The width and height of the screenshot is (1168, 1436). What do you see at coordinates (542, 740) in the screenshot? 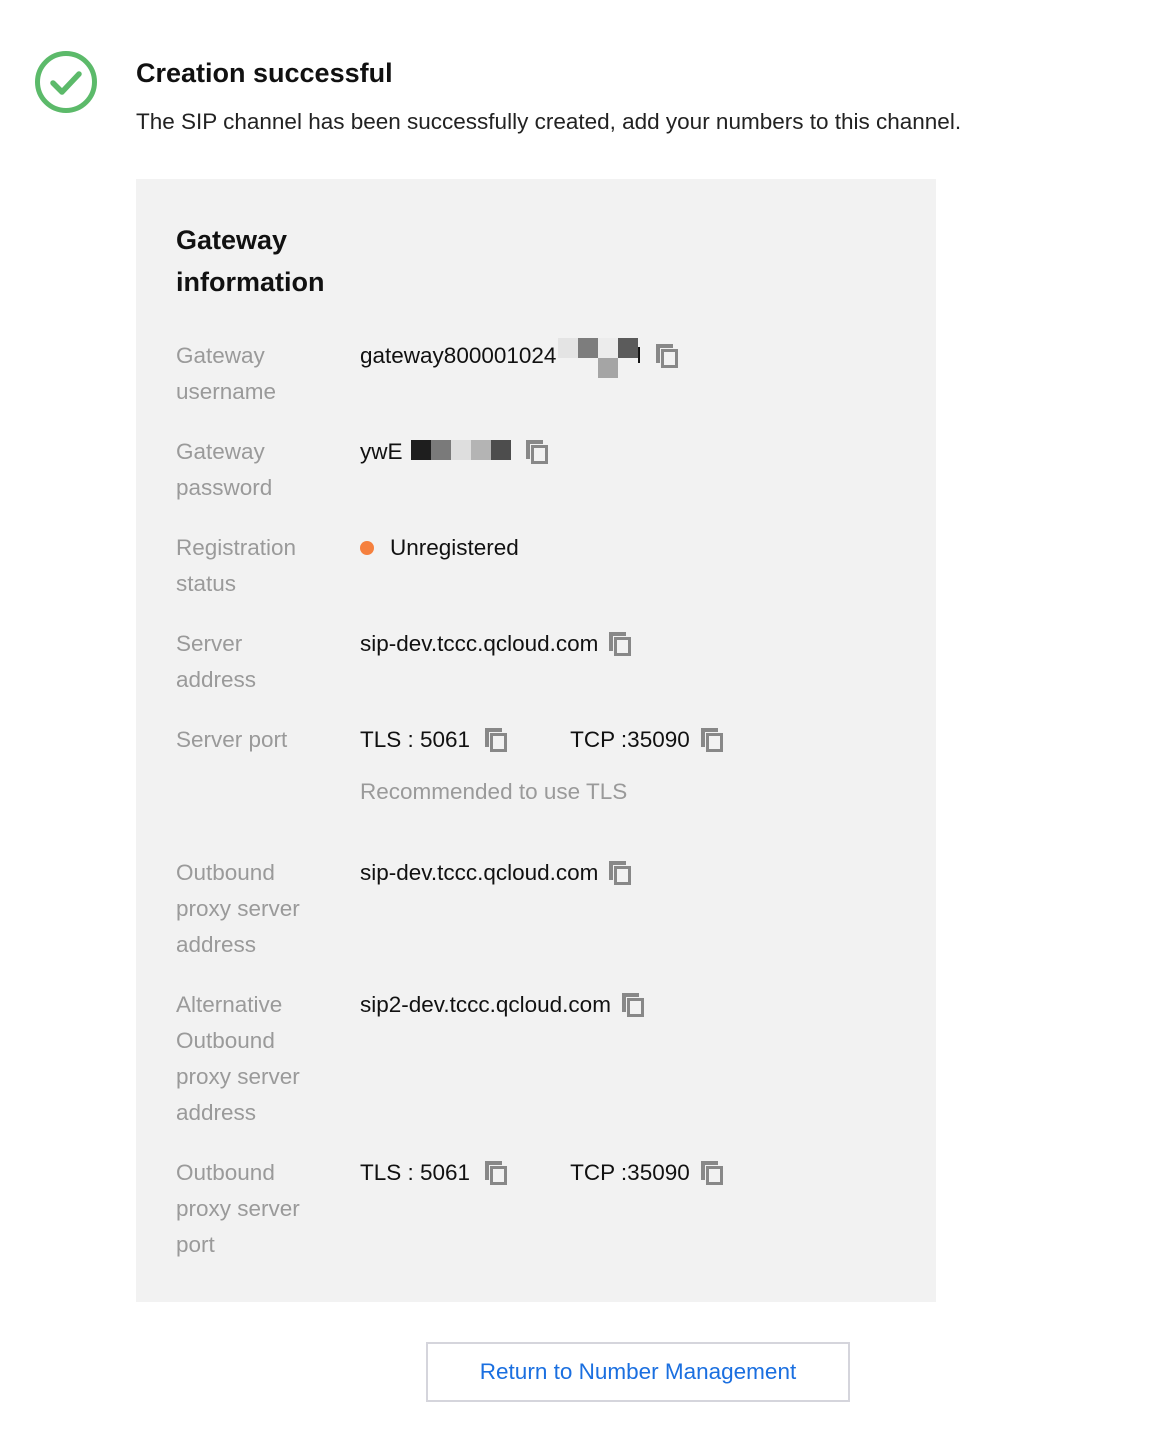
I see `server-port-value: TLS : 5061 TCP :35090` at bounding box center [542, 740].